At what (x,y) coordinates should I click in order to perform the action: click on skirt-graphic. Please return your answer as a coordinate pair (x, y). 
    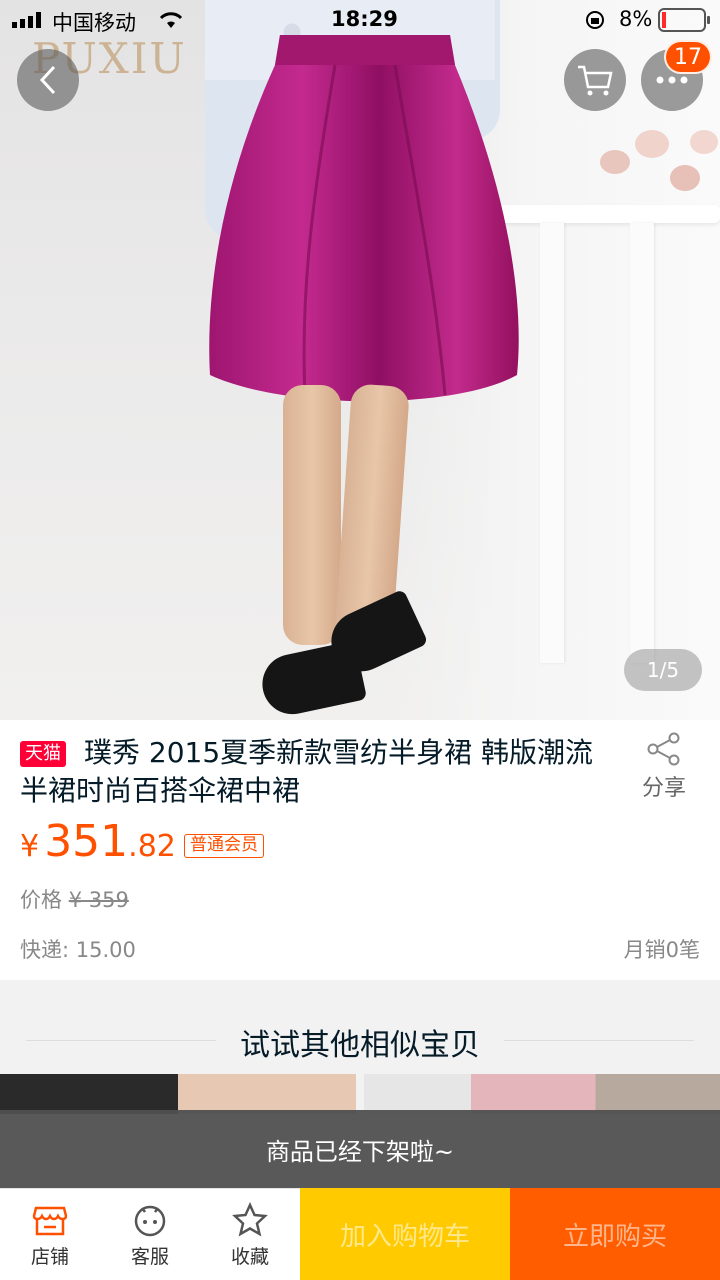
    Looking at the image, I should click on (364, 218).